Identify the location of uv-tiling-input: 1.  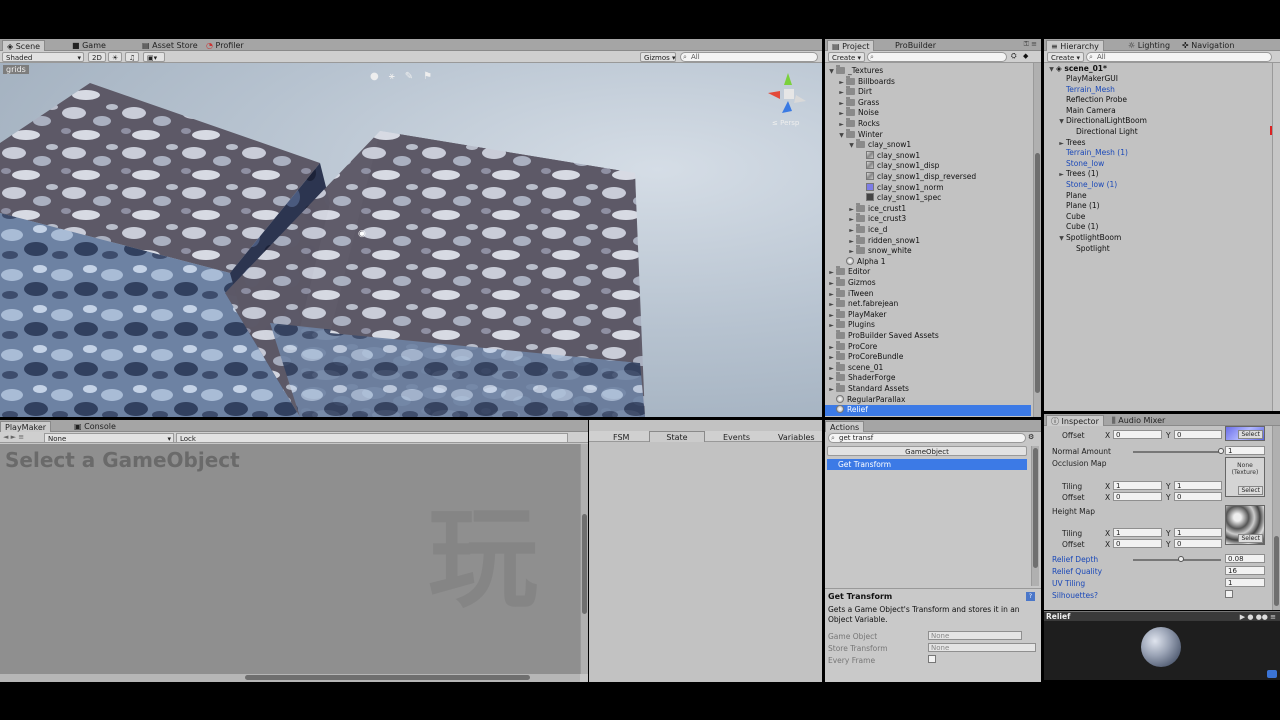
(1245, 582).